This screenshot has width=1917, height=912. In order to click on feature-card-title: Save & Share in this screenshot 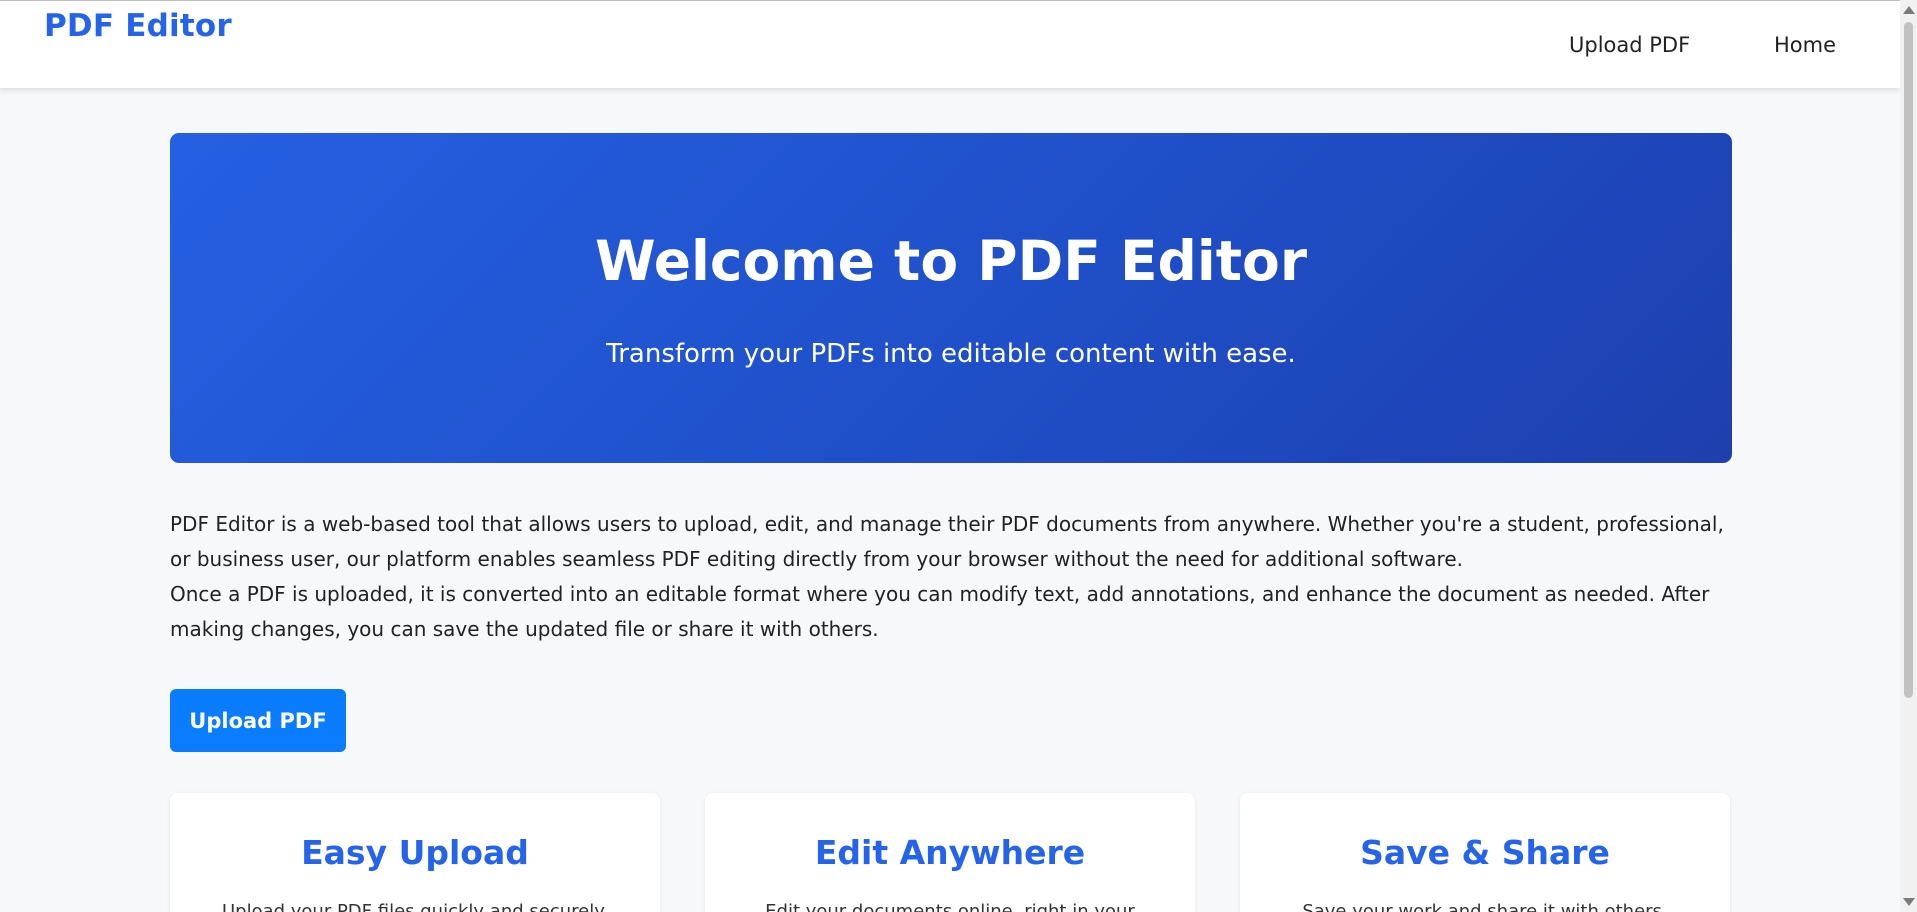, I will do `click(1485, 852)`.